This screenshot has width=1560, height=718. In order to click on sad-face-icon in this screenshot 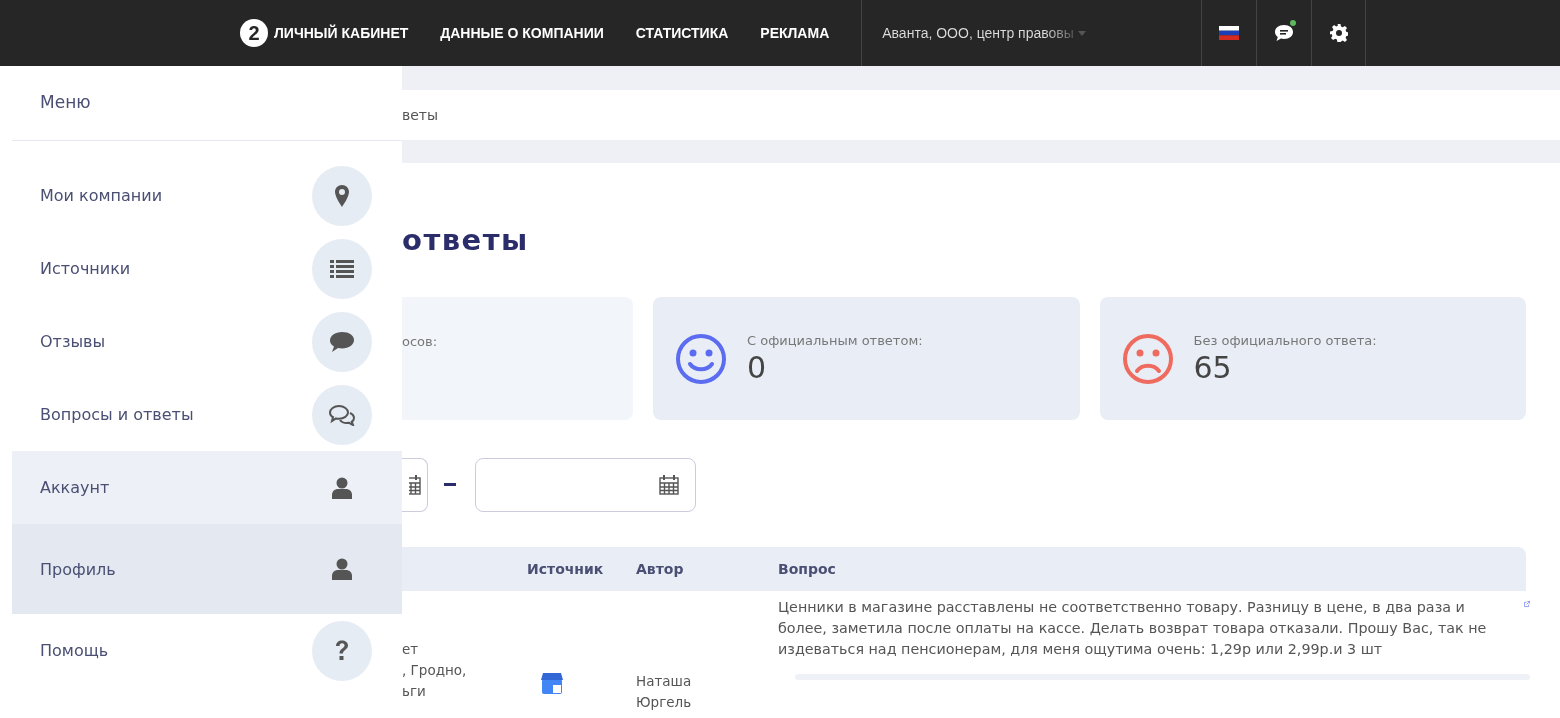, I will do `click(1147, 358)`.